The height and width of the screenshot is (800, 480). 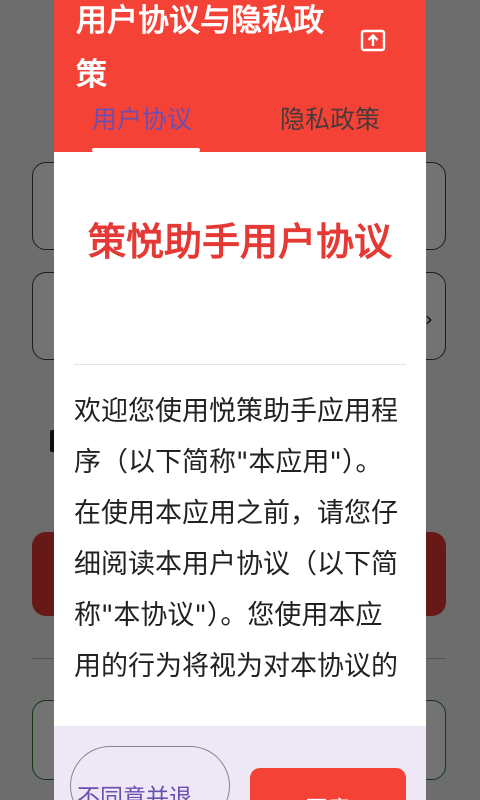 What do you see at coordinates (239, 242) in the screenshot?
I see `agreement-title: 策悦助手用户协议` at bounding box center [239, 242].